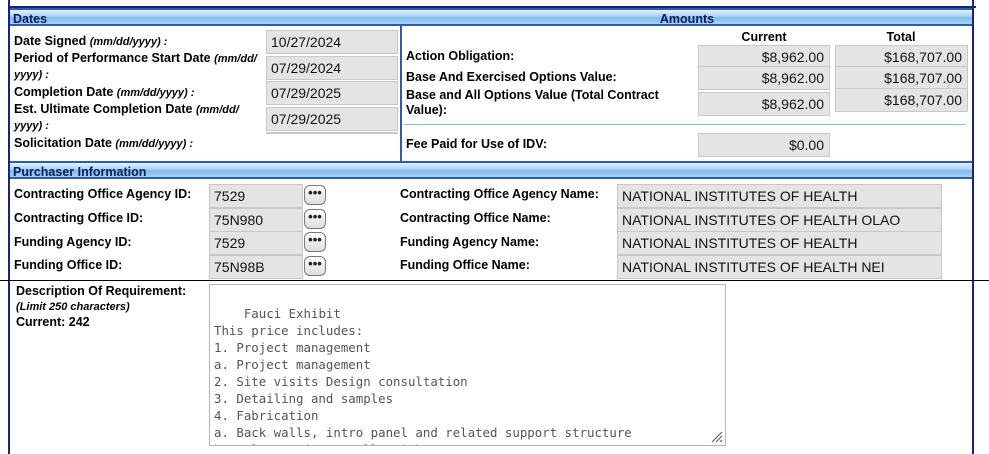  I want to click on top-border, so click(493, 4).